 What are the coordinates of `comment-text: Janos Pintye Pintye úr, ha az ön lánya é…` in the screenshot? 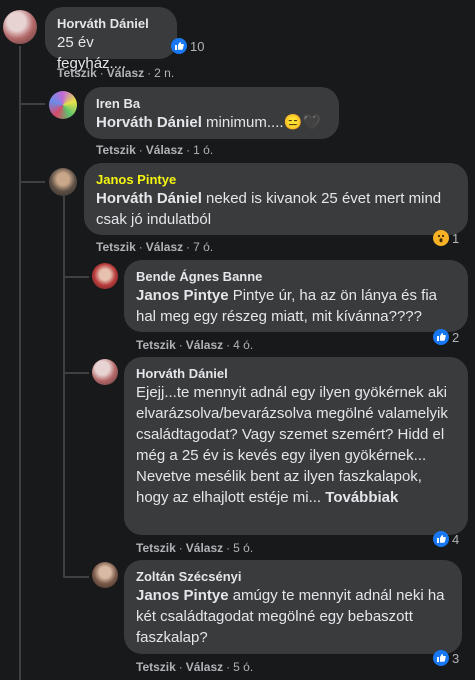 It's located at (286, 306).